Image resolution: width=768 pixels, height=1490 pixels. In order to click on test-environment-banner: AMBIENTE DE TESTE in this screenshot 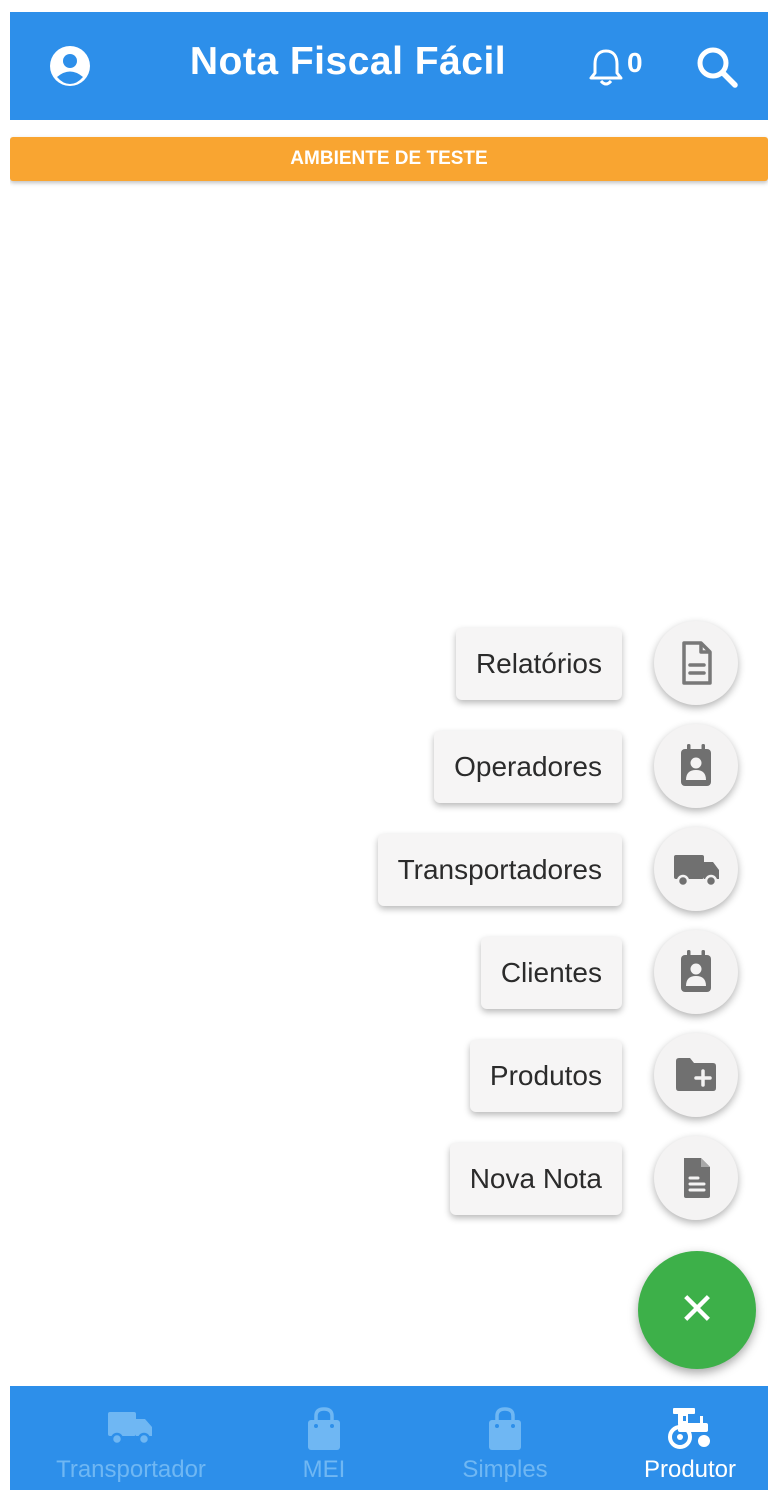, I will do `click(389, 159)`.